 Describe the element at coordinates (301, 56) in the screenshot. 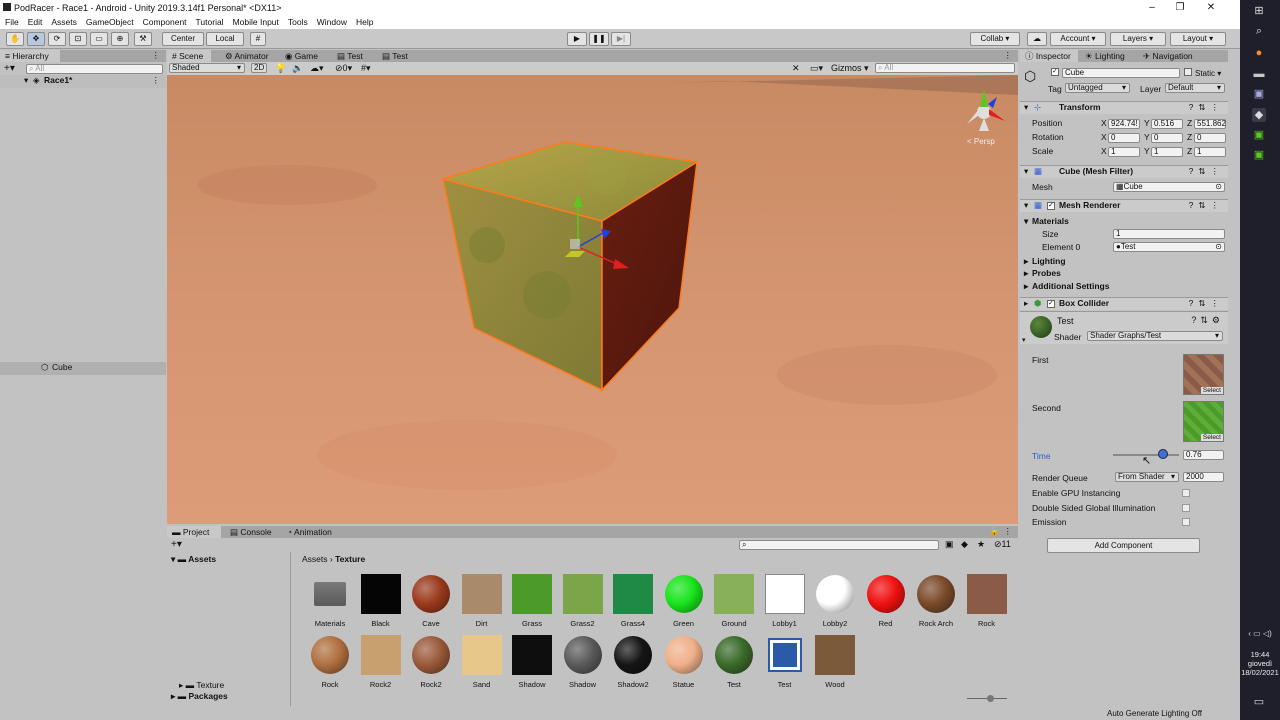

I see `tab-game: ◉ Game` at that location.